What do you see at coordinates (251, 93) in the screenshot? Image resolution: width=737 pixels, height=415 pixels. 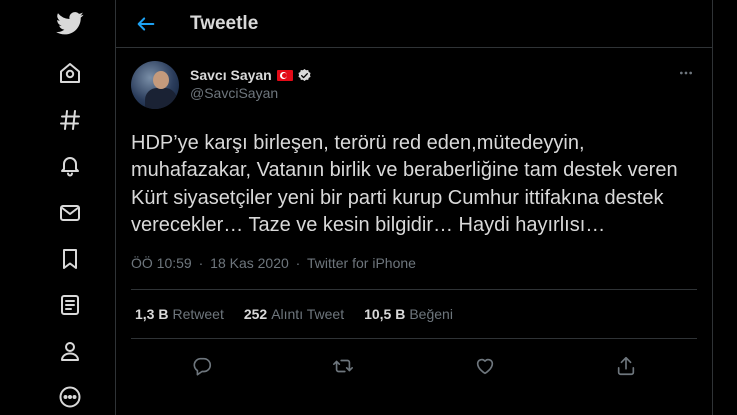 I see `handle: @SavciSayan` at bounding box center [251, 93].